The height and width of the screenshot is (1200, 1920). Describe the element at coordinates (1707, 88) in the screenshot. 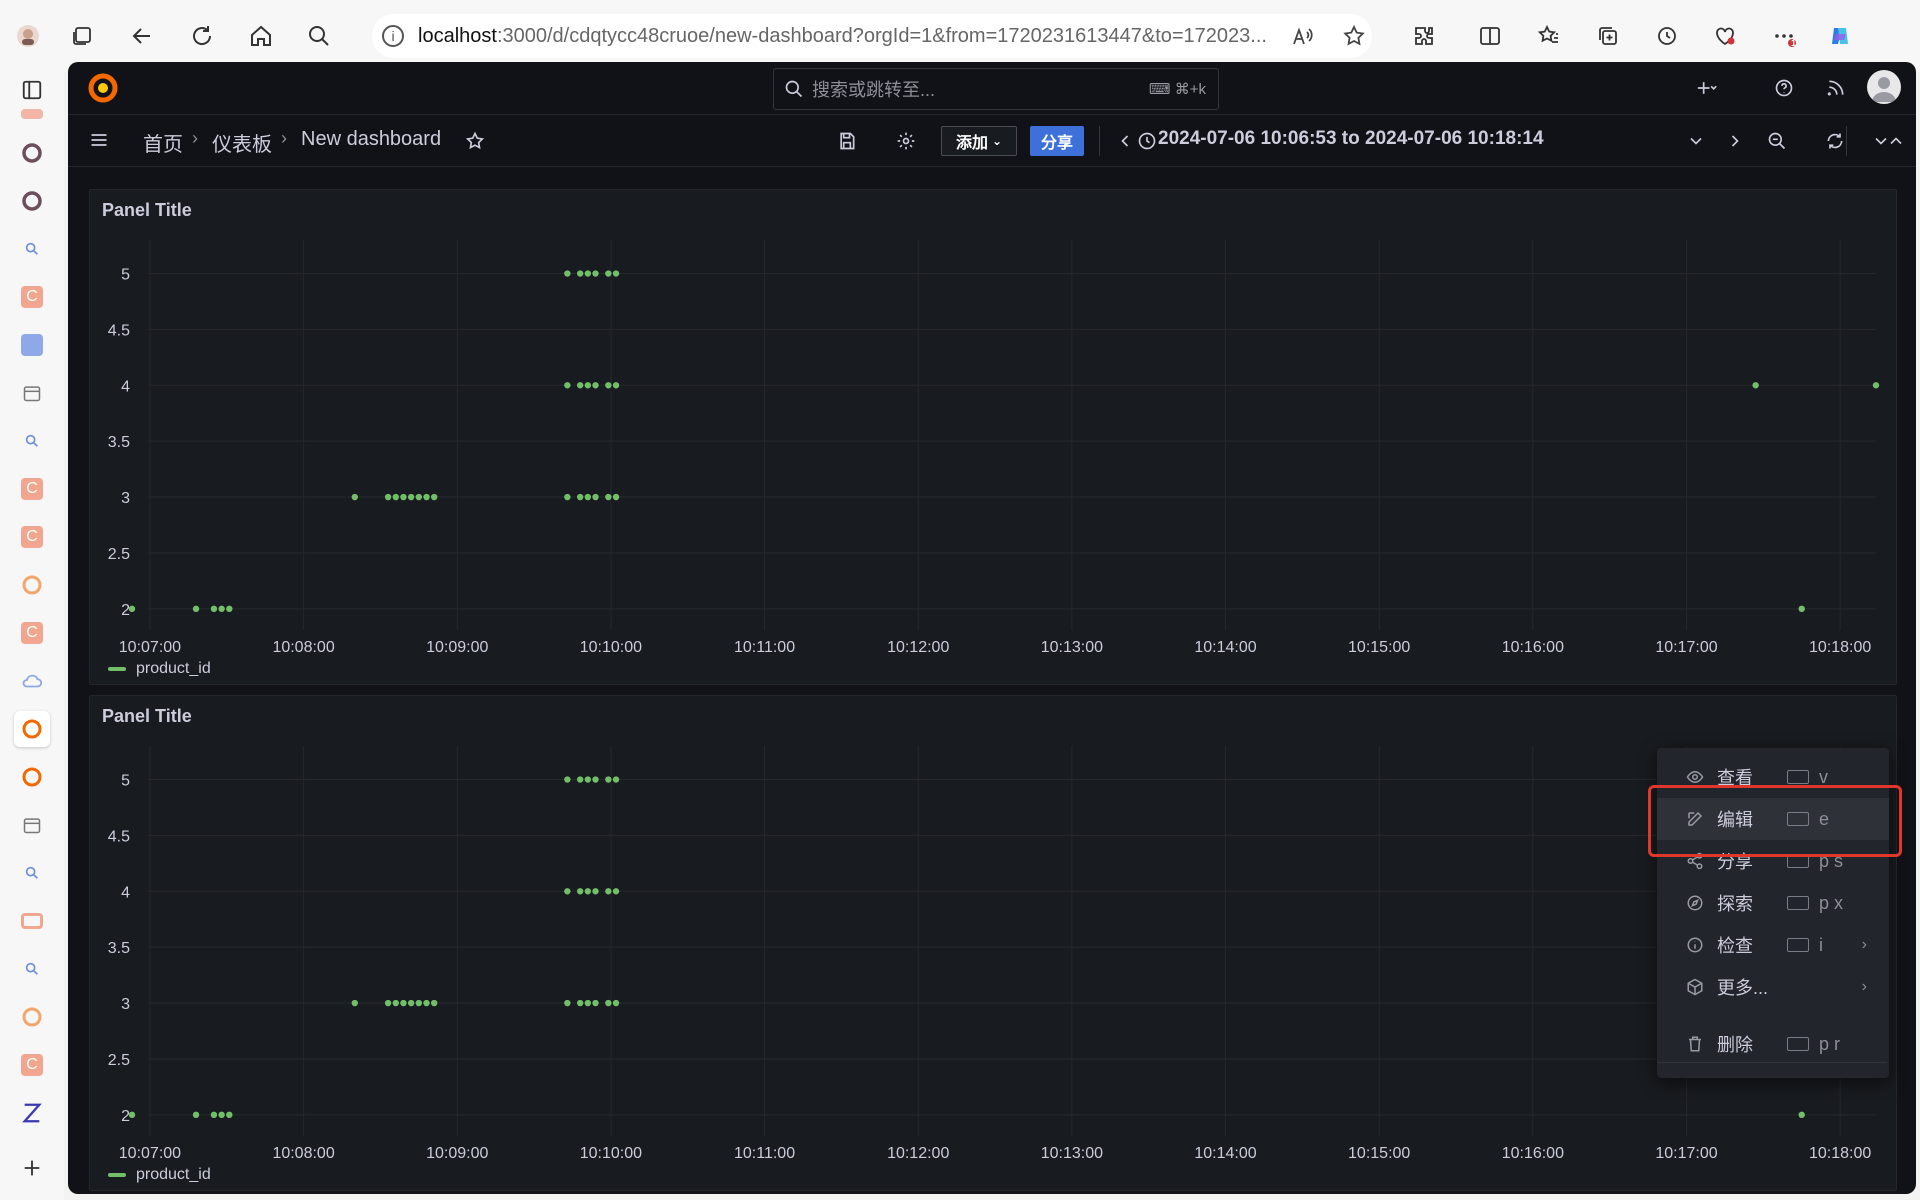

I see `new-plus-icon` at that location.